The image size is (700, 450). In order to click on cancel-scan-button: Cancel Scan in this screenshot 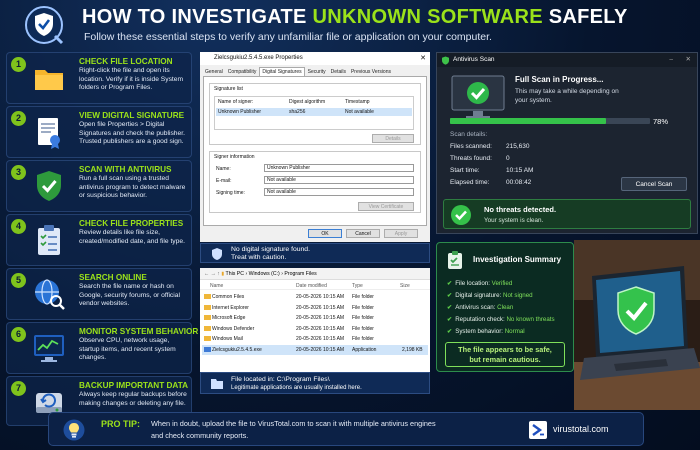, I will do `click(654, 184)`.